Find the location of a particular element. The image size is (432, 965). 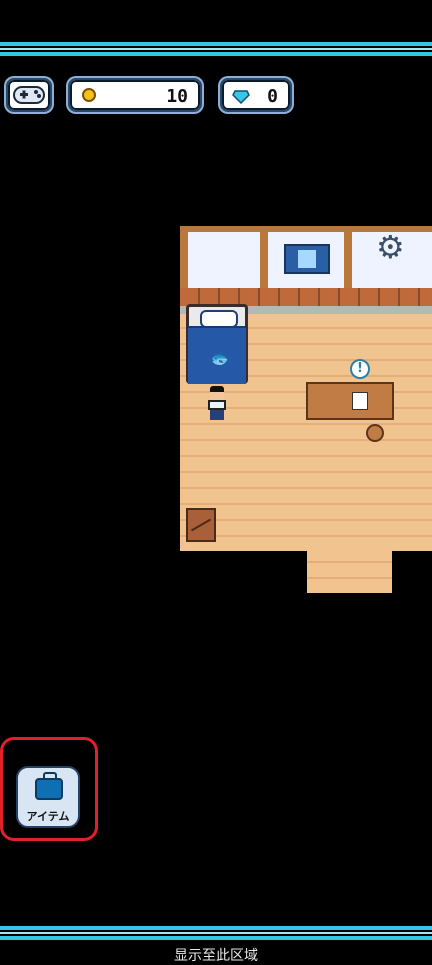

coin-count: 10 is located at coordinates (177, 96).